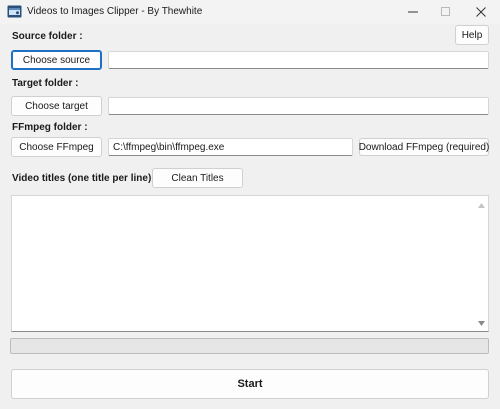 This screenshot has width=500, height=409. Describe the element at coordinates (50, 127) in the screenshot. I see `ffmpeg-folder-label: FFmpeg folder :` at that location.